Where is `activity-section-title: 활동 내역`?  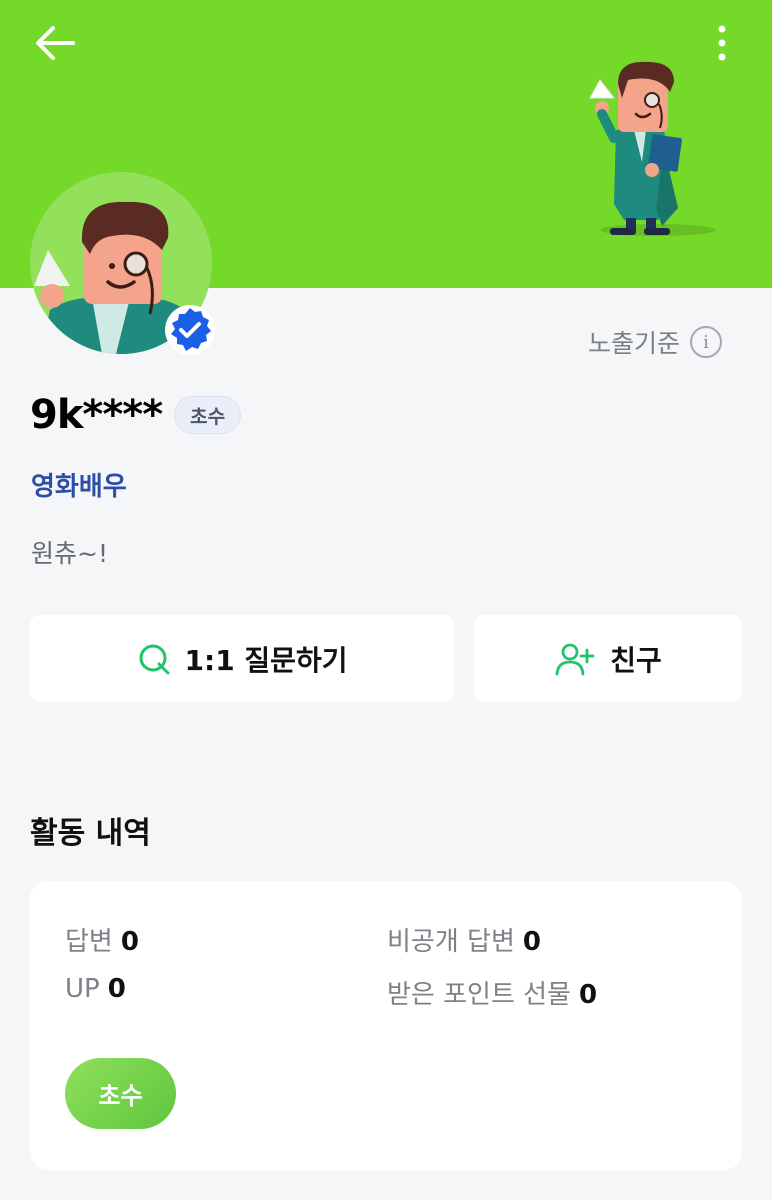 activity-section-title: 활동 내역 is located at coordinates (90, 833).